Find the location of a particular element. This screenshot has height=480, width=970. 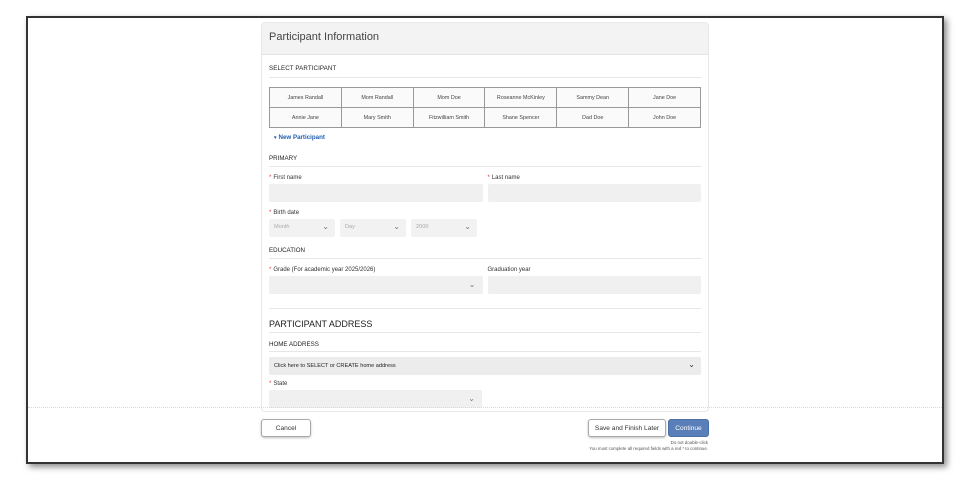

birth-day-select: Day ⌄ is located at coordinates (373, 228).